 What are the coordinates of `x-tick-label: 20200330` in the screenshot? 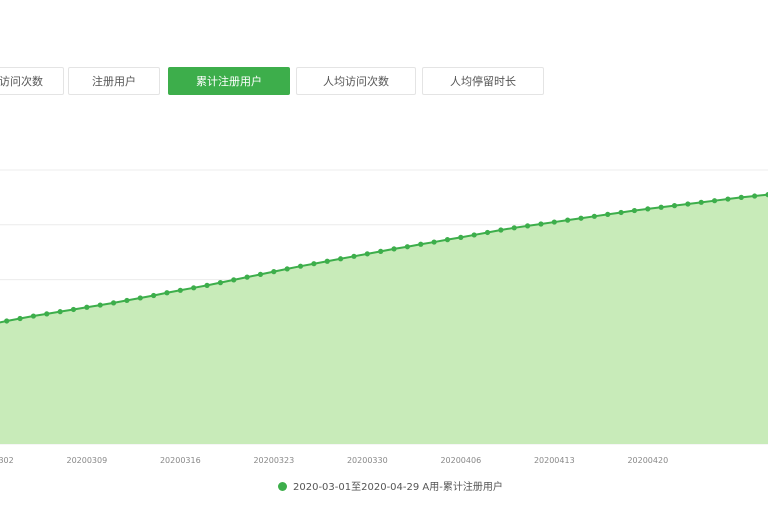 It's located at (367, 460).